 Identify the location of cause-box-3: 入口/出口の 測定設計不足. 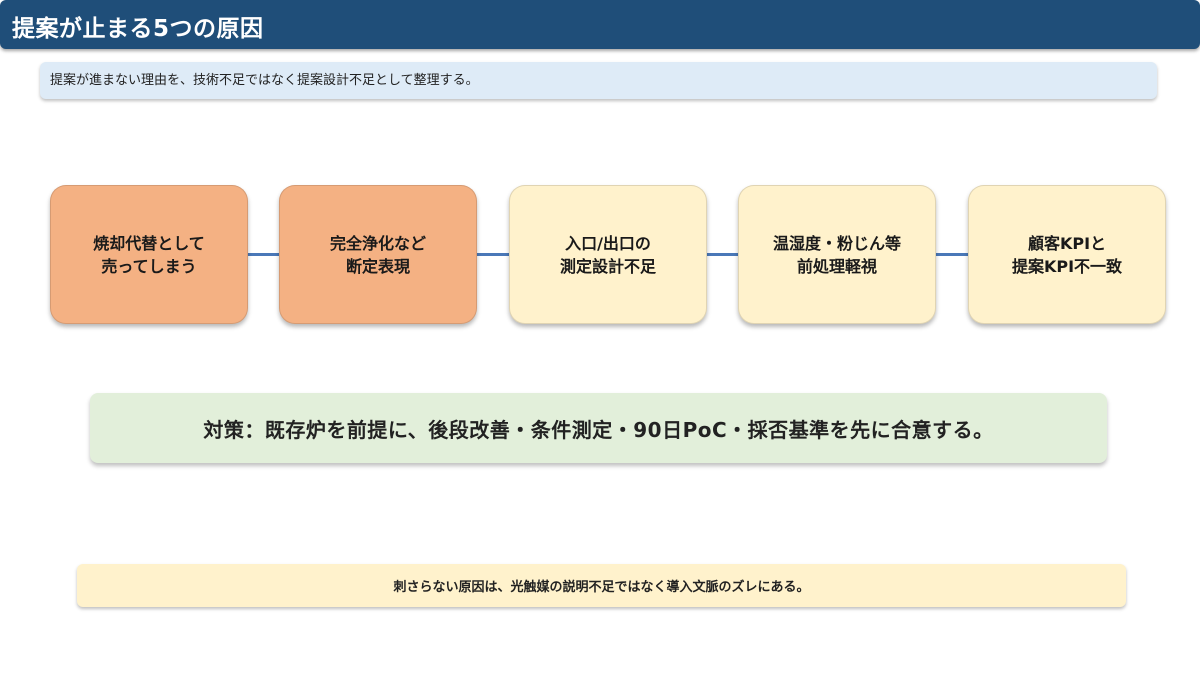
(608, 254).